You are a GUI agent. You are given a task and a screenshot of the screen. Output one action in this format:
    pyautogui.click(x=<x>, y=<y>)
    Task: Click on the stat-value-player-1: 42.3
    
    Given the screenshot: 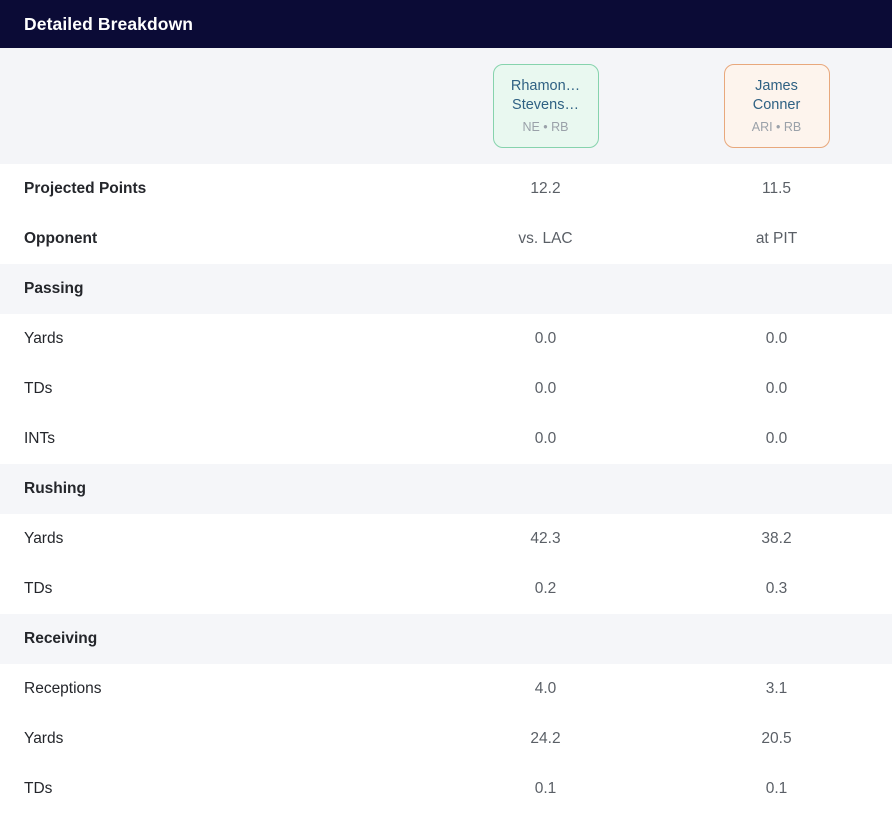 What is the action you would take?
    pyautogui.click(x=545, y=539)
    